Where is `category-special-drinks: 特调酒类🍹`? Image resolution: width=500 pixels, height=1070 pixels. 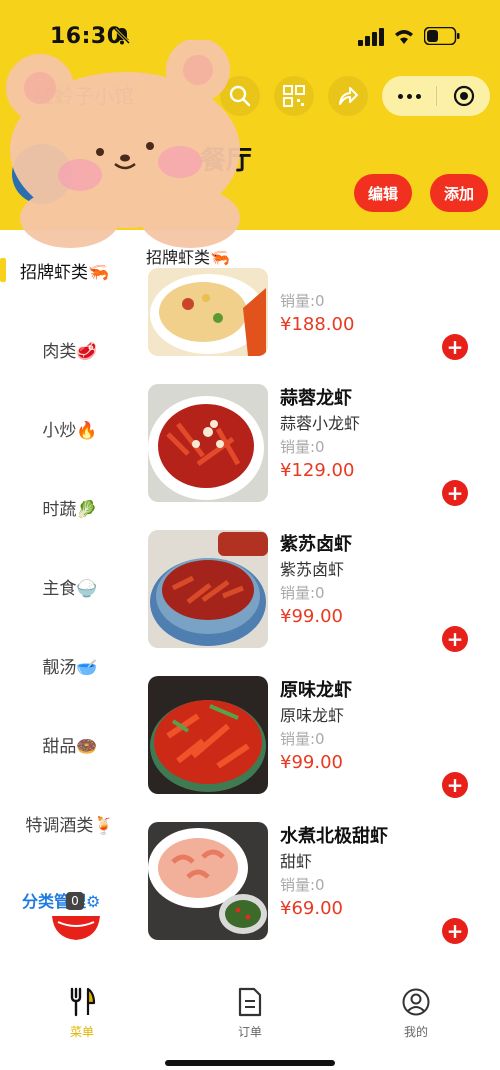 category-special-drinks: 特调酒类🍹 is located at coordinates (70, 823).